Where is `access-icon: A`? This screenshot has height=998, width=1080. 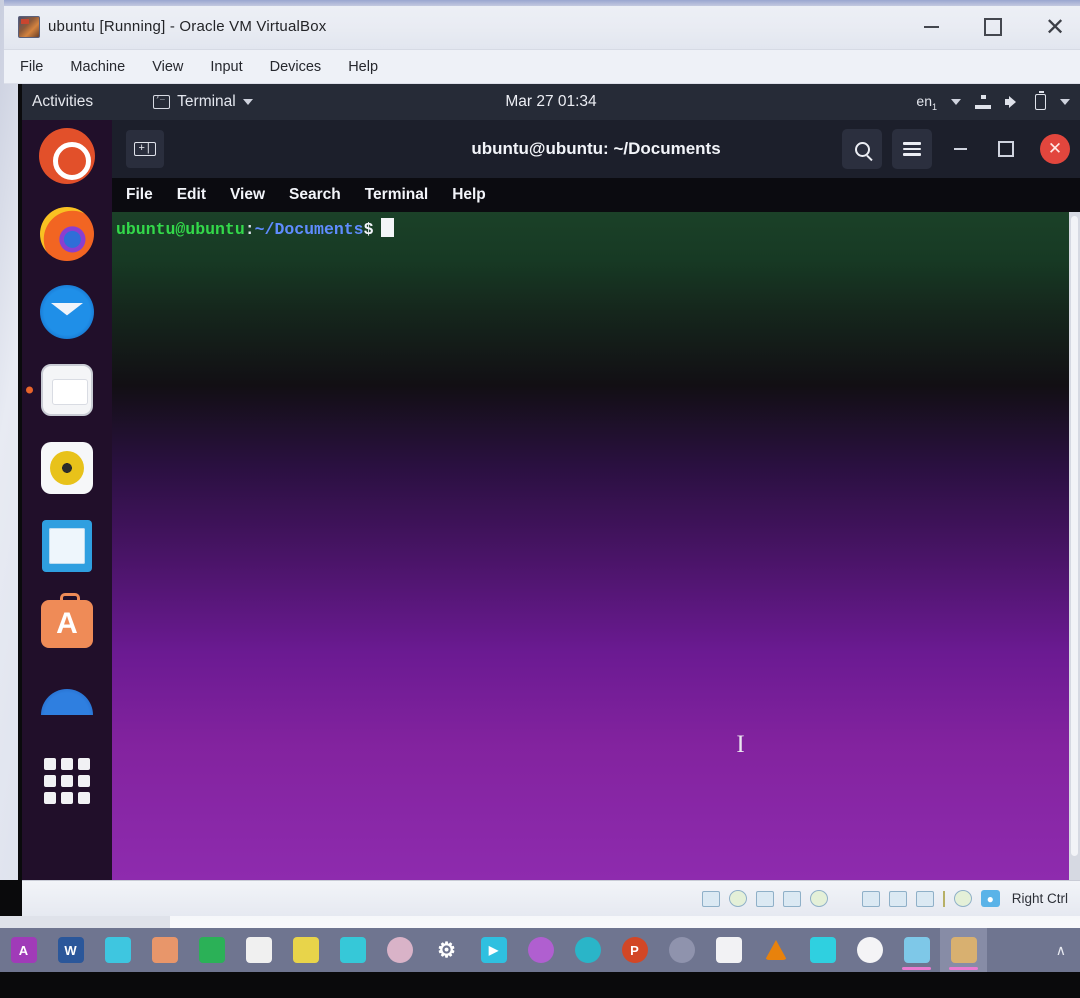 access-icon: A is located at coordinates (23, 950).